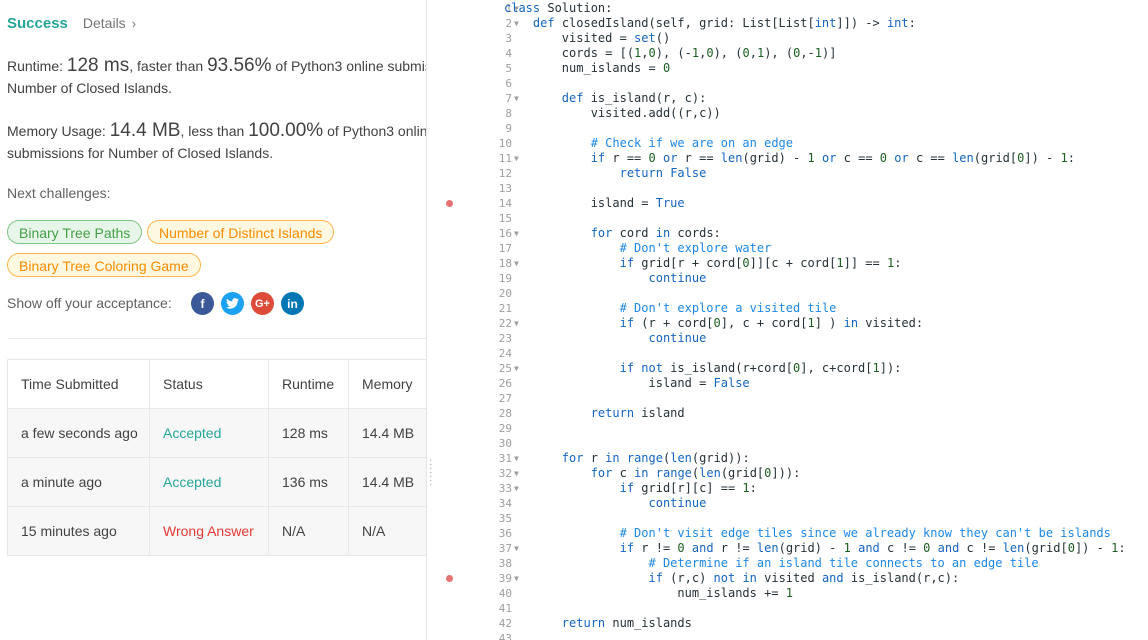 This screenshot has height=640, width=1148. I want to click on code-line: 13, so click(792, 188).